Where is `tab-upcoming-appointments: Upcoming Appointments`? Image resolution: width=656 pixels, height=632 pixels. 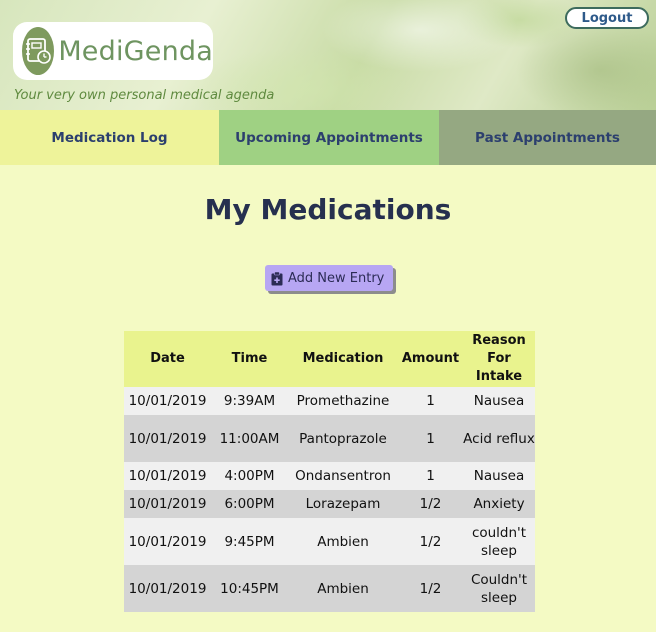 tab-upcoming-appointments: Upcoming Appointments is located at coordinates (329, 137).